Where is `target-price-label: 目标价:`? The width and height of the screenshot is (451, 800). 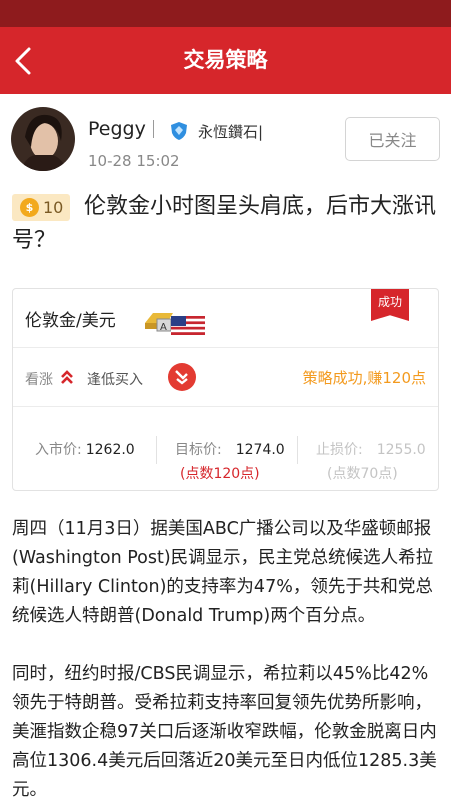 target-price-label: 目标价: is located at coordinates (198, 450).